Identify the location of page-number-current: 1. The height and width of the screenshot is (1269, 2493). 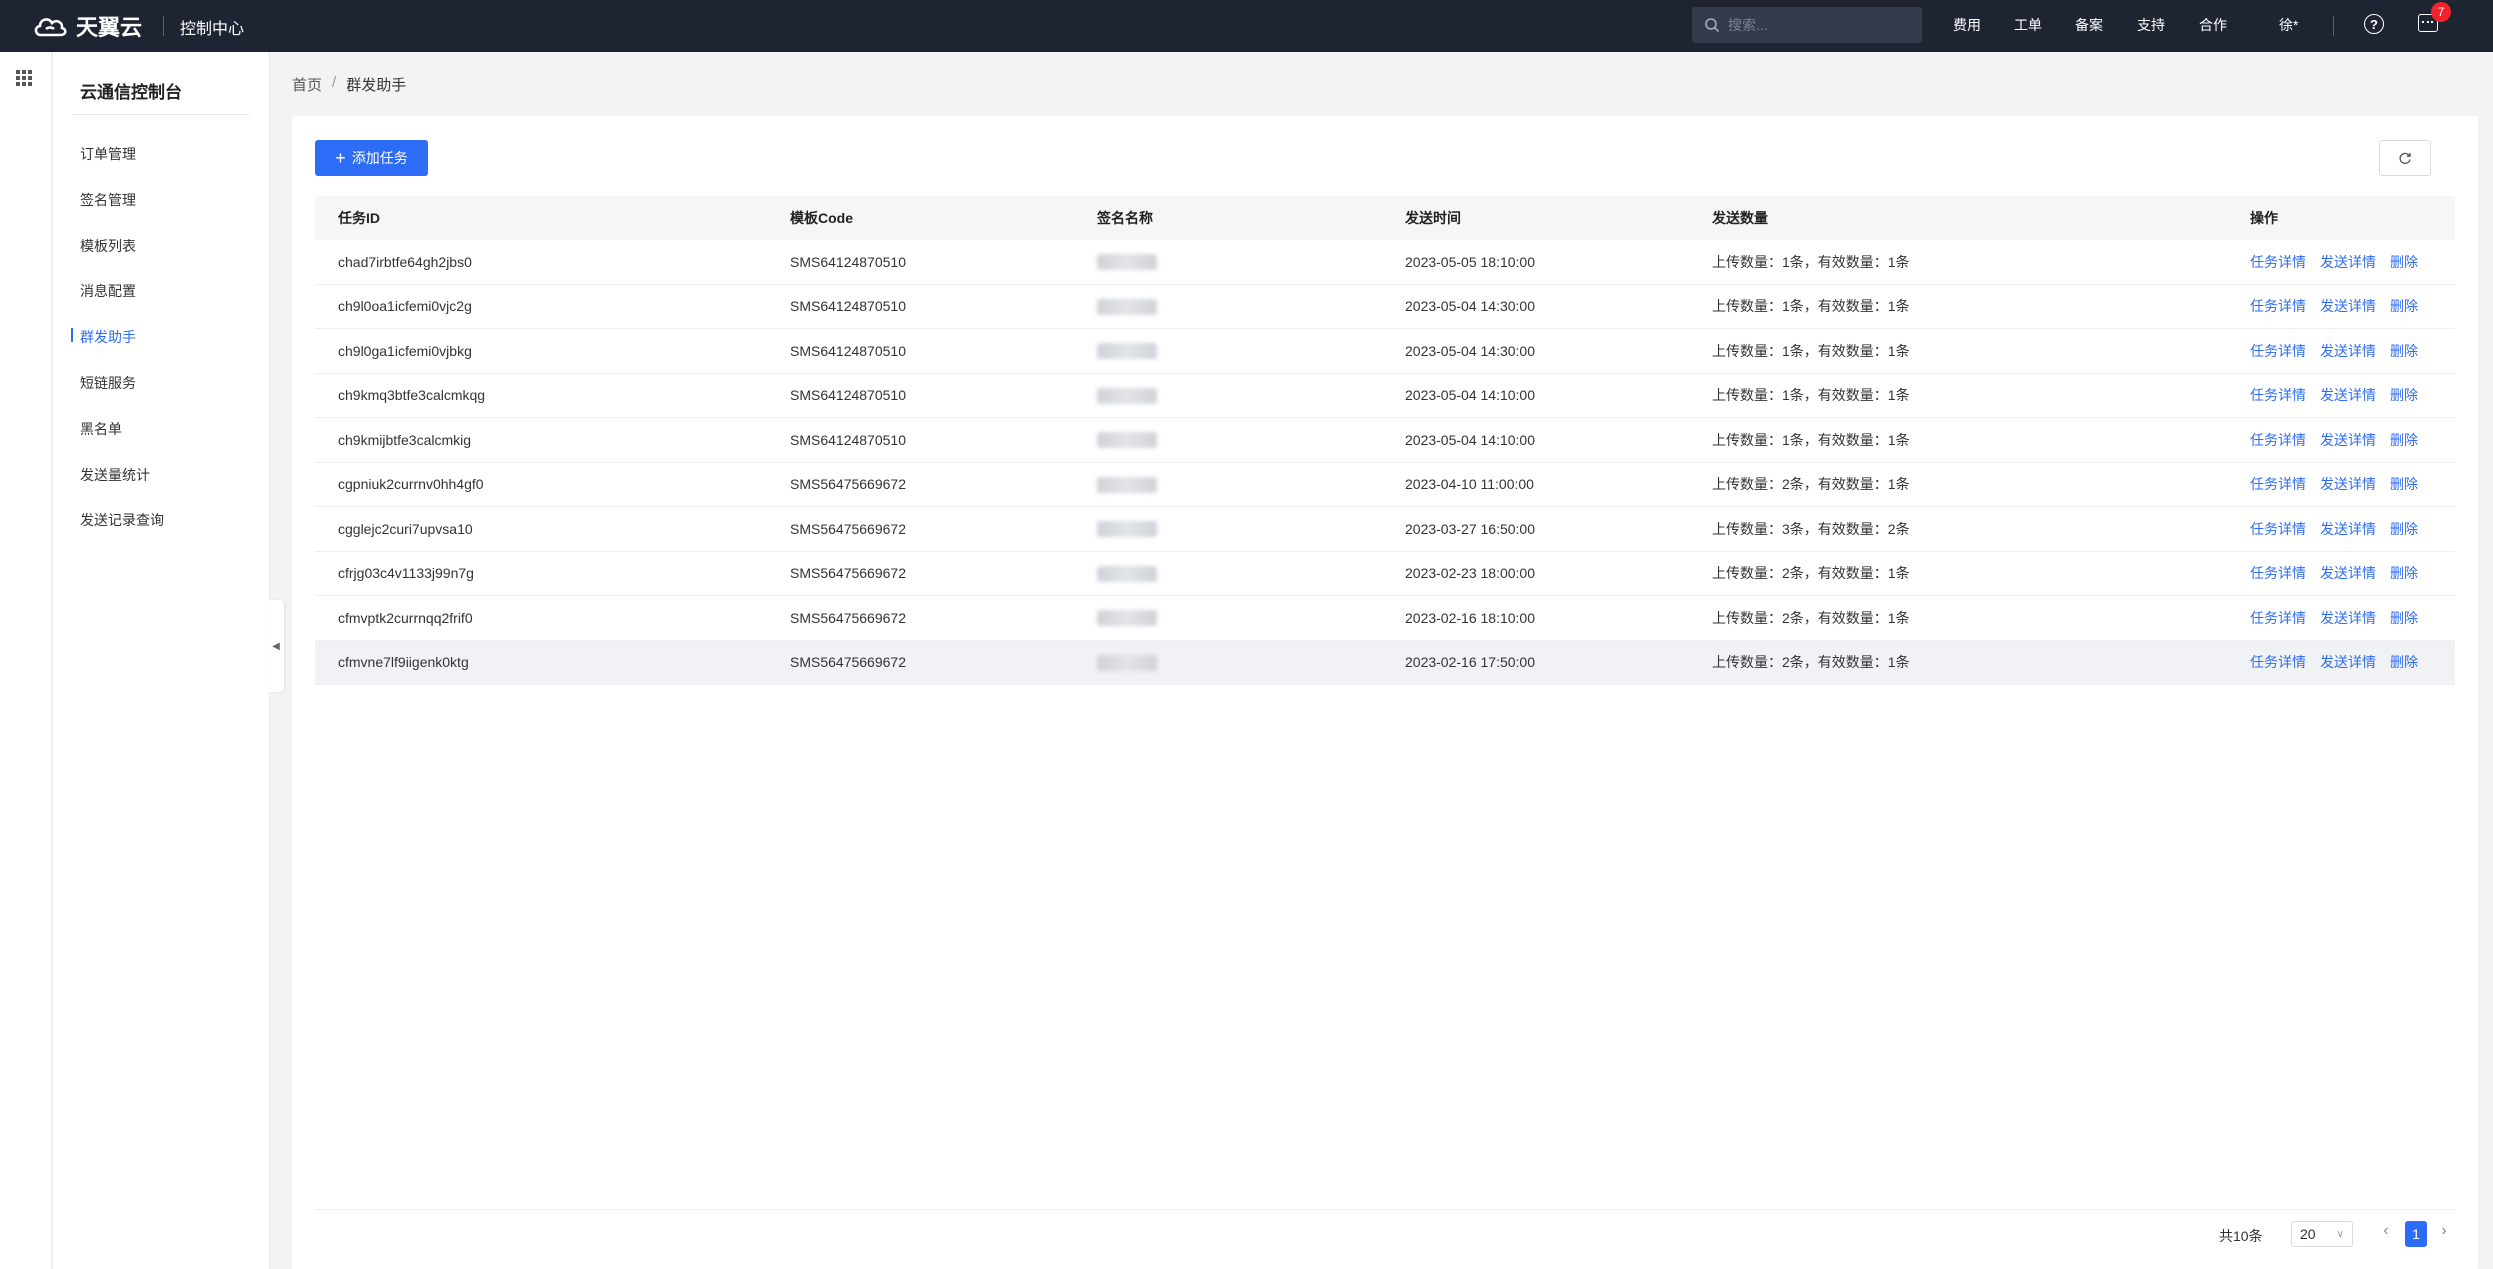
(2416, 1234).